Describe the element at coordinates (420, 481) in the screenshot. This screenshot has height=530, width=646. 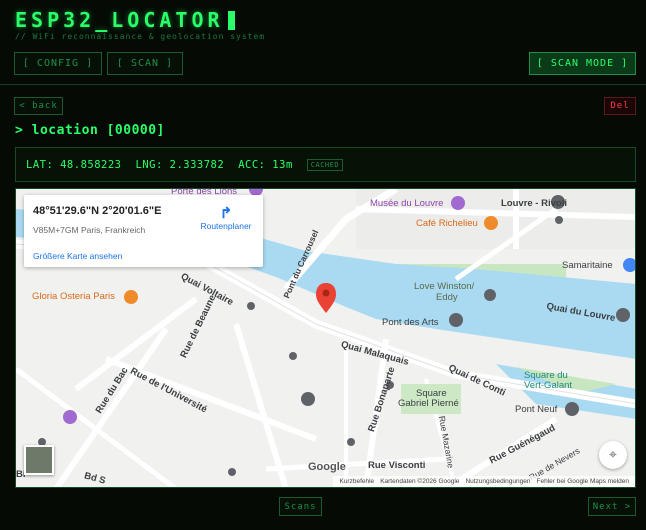
I see `map-data-text: Kartendaten ©2026 Google` at that location.